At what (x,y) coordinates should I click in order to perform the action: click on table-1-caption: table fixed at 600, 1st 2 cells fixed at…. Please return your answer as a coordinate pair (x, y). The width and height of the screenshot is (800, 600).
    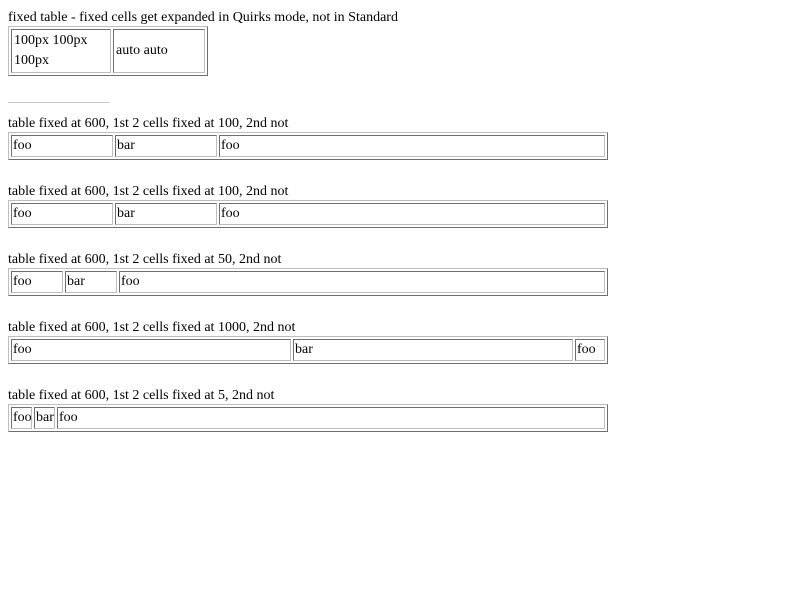
    Looking at the image, I should click on (148, 123).